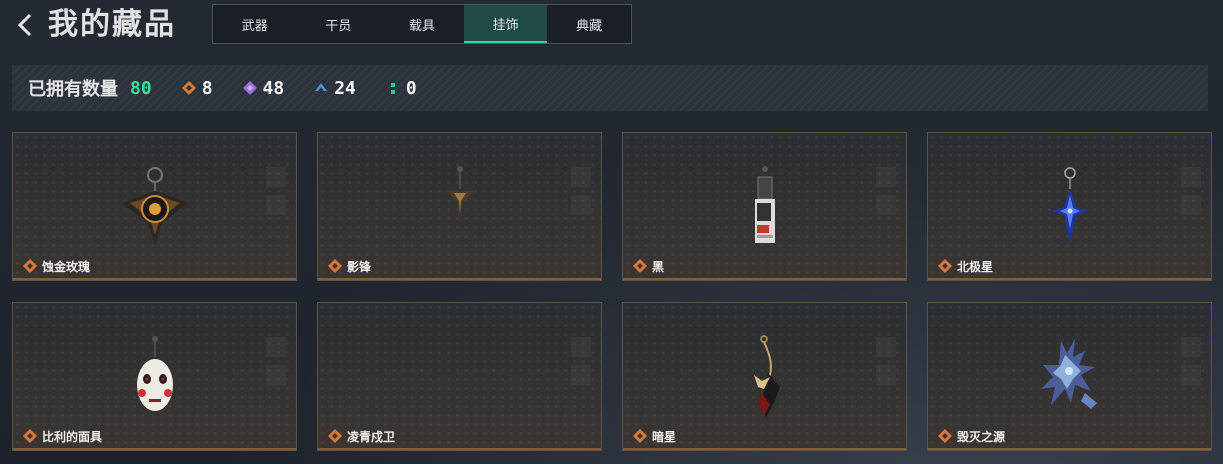 This screenshot has height=464, width=1223. I want to click on charm-name: 影锋, so click(359, 266).